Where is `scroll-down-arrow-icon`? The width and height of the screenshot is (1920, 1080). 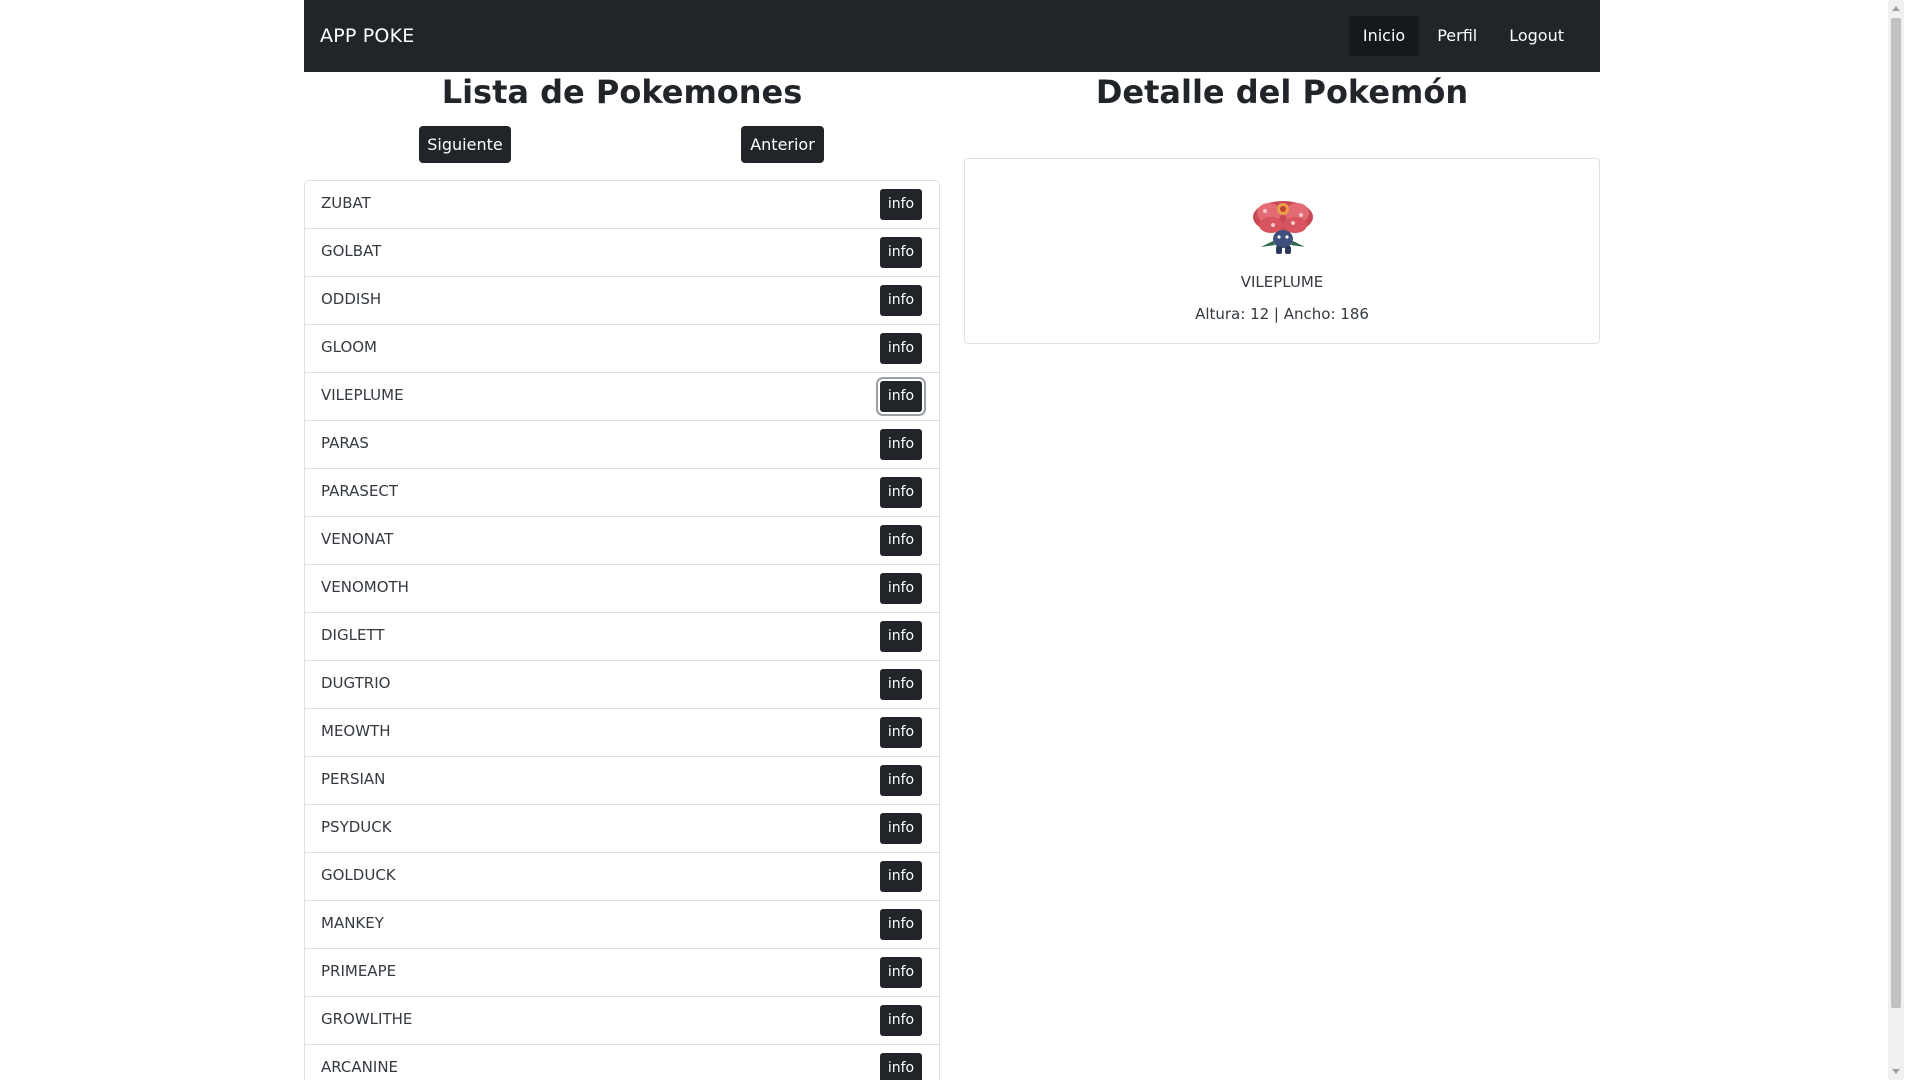 scroll-down-arrow-icon is located at coordinates (1896, 1071).